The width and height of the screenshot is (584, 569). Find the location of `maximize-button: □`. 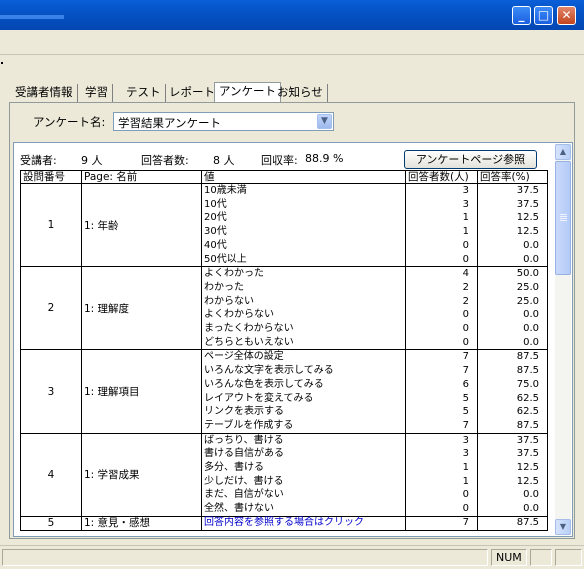

maximize-button: □ is located at coordinates (543, 15).